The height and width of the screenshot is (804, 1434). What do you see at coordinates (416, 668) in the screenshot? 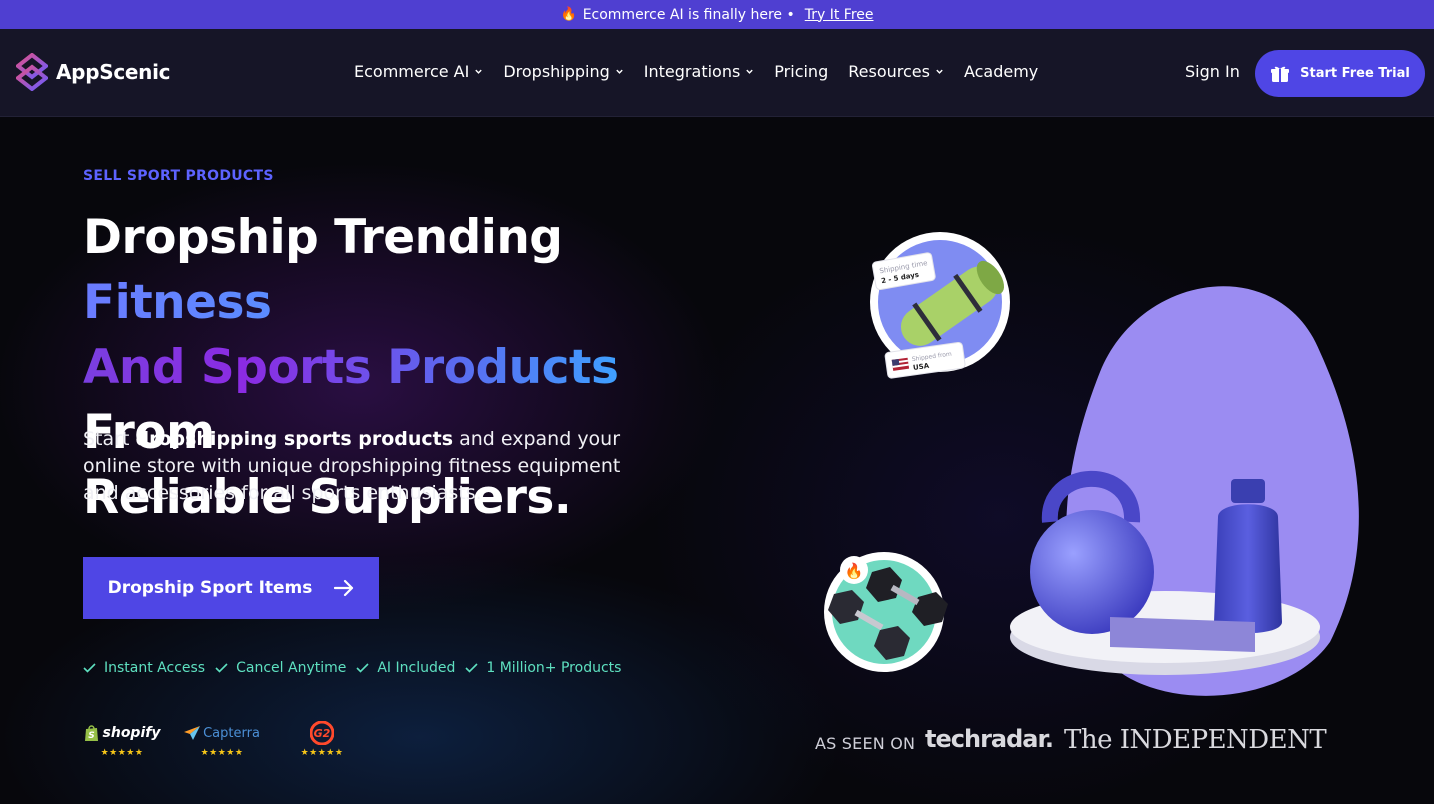
I see `feature-label: AI Included` at bounding box center [416, 668].